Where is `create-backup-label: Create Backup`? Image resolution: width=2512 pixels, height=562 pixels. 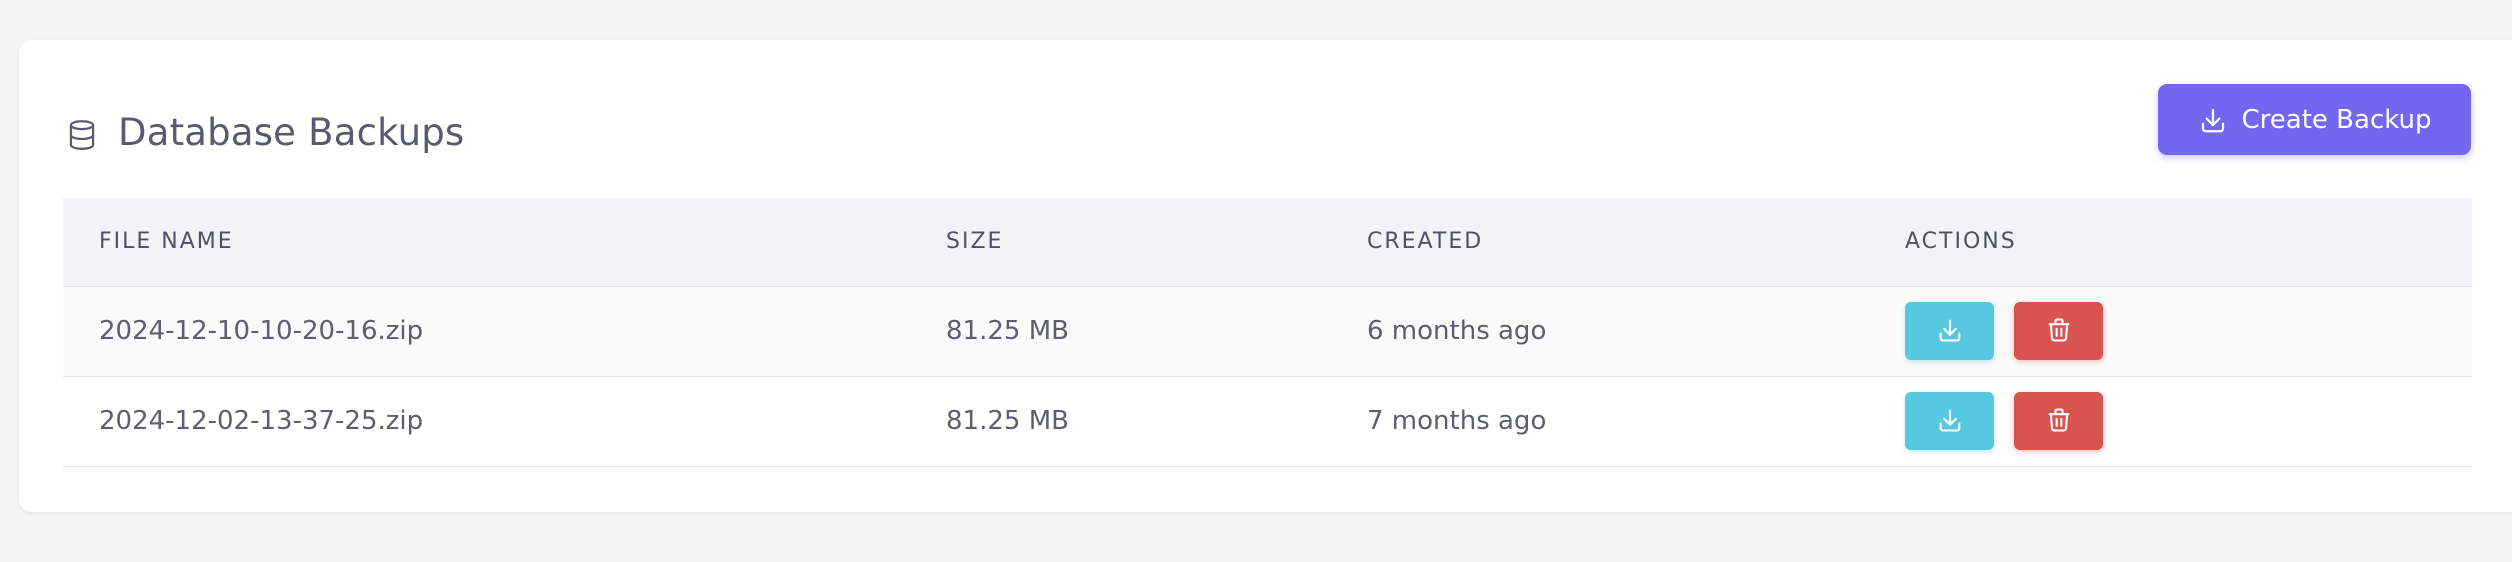
create-backup-label: Create Backup is located at coordinates (2336, 119).